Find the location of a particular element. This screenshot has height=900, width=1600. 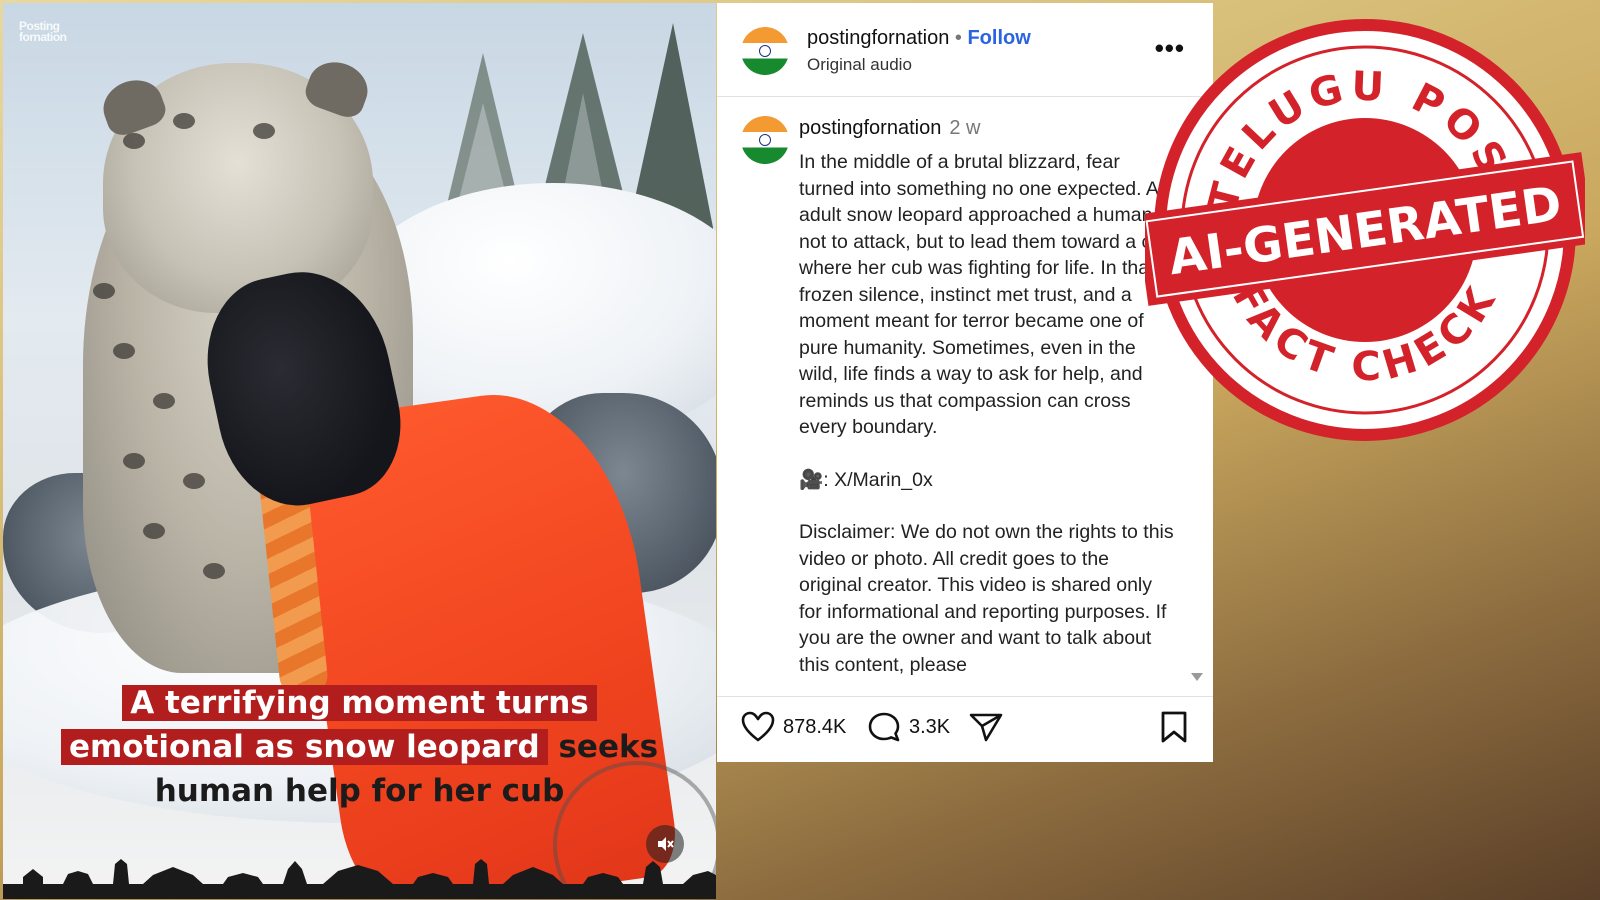

channel-watermark: Posting fornation is located at coordinates (43, 31).